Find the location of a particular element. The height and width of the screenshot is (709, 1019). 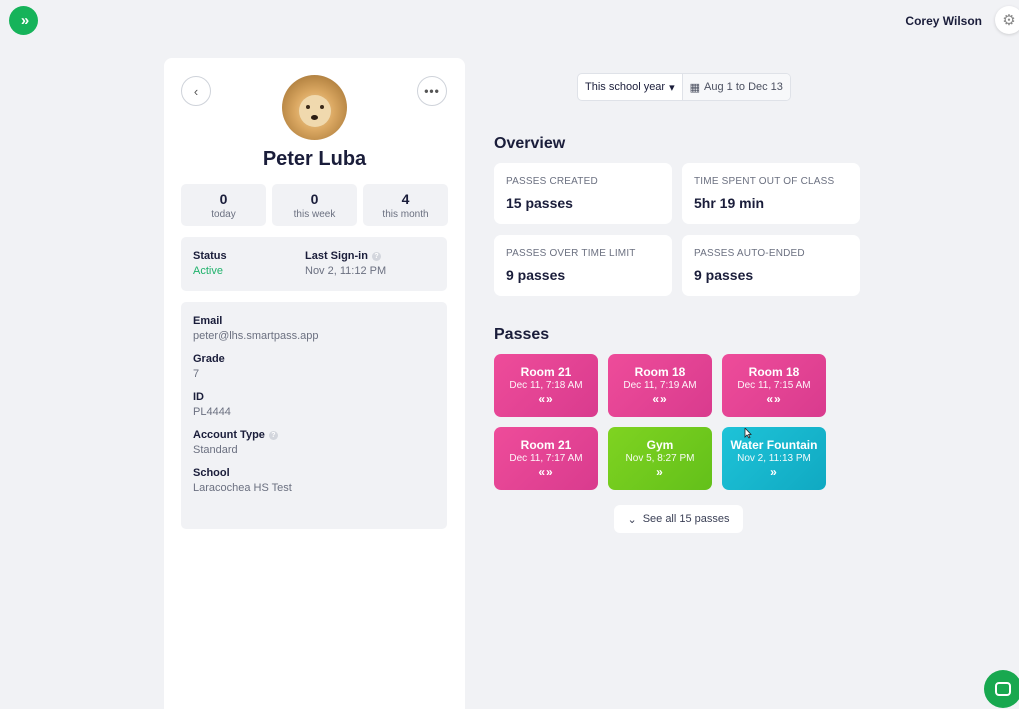

pass-card: Room 21 Dec 11, 7:17 AM «» is located at coordinates (546, 458).